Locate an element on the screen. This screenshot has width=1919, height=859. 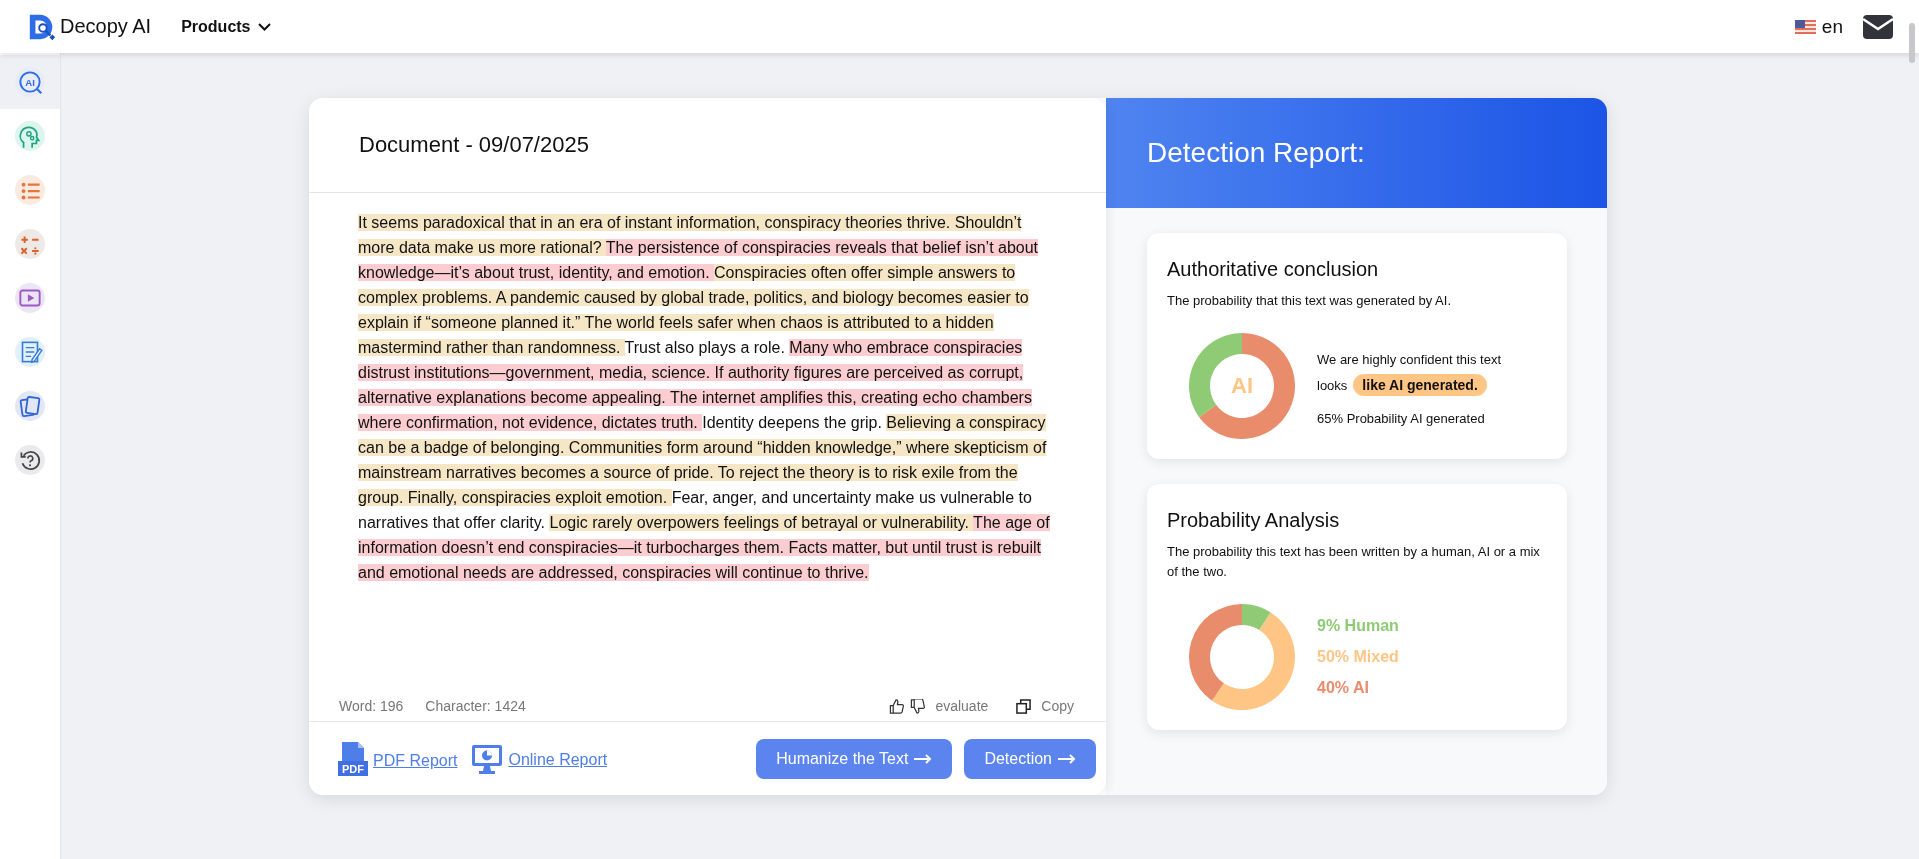
monitor-chart-icon is located at coordinates (487, 758).